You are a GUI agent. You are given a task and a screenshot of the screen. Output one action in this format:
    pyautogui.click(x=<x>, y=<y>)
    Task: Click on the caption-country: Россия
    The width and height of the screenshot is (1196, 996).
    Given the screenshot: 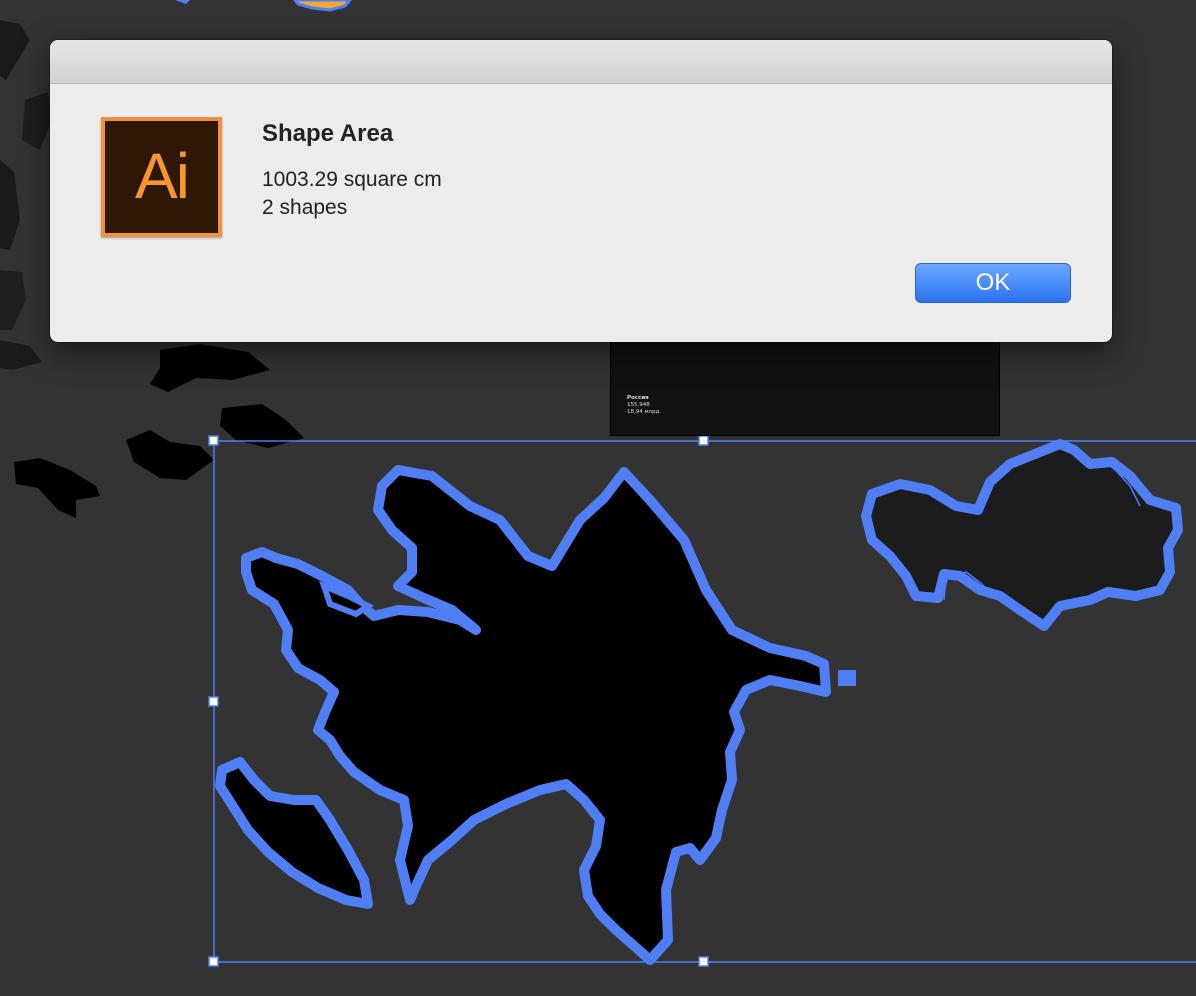 What is the action you would take?
    pyautogui.click(x=638, y=398)
    